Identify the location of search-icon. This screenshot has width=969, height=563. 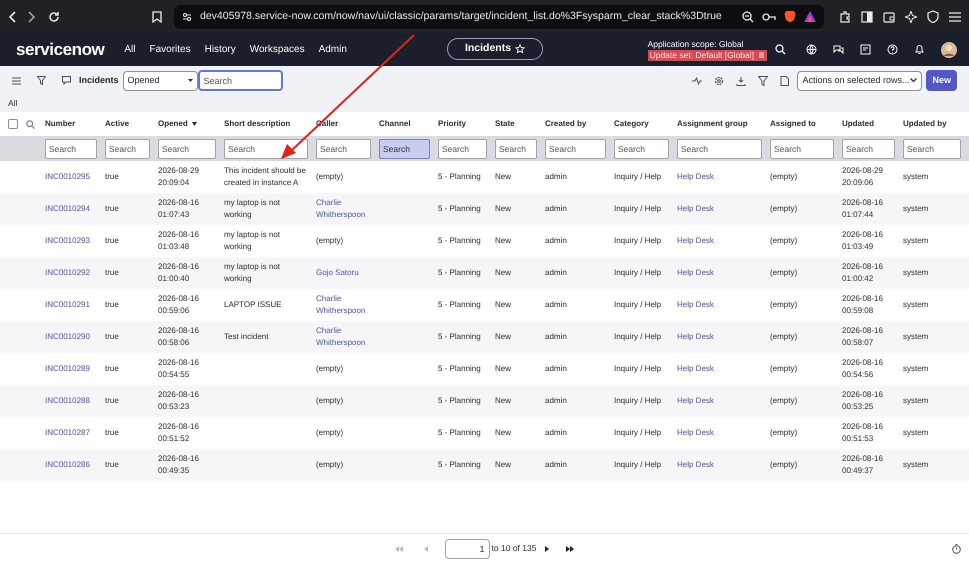
(780, 49).